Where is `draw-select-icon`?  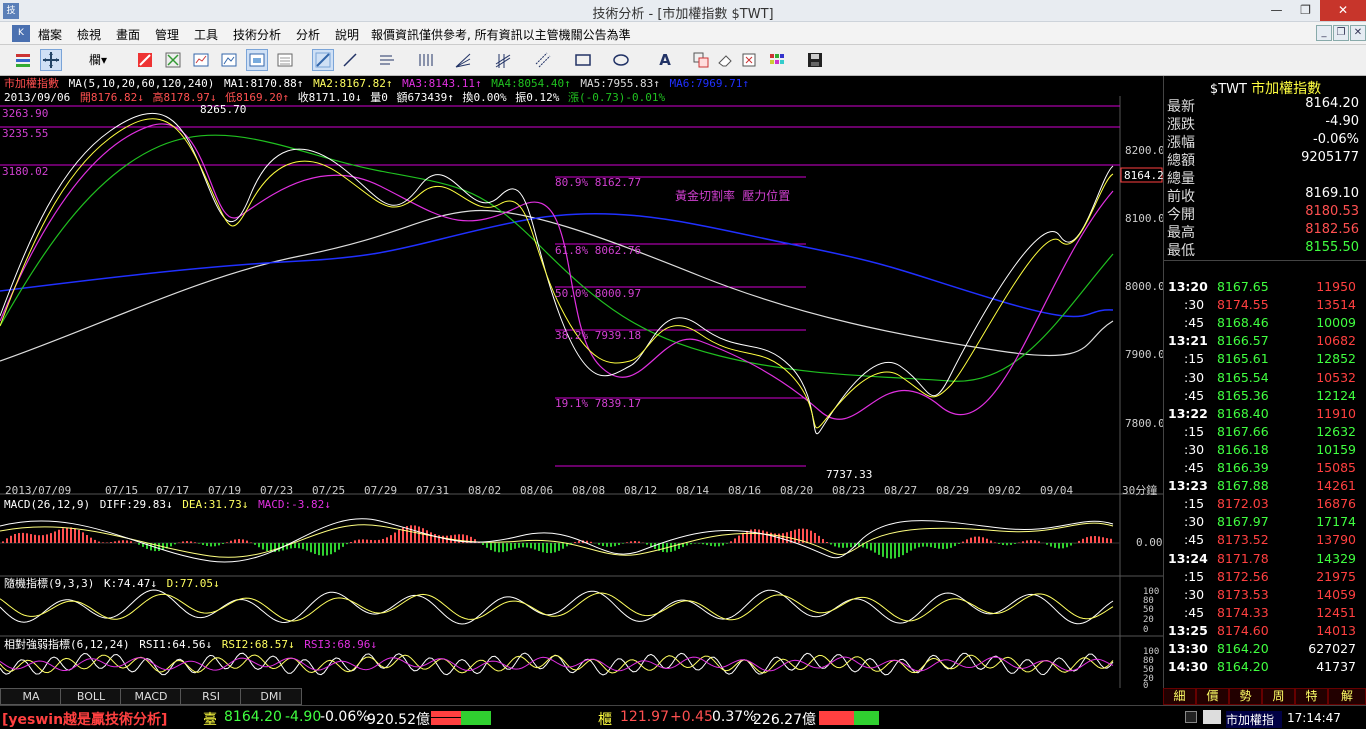 draw-select-icon is located at coordinates (323, 60).